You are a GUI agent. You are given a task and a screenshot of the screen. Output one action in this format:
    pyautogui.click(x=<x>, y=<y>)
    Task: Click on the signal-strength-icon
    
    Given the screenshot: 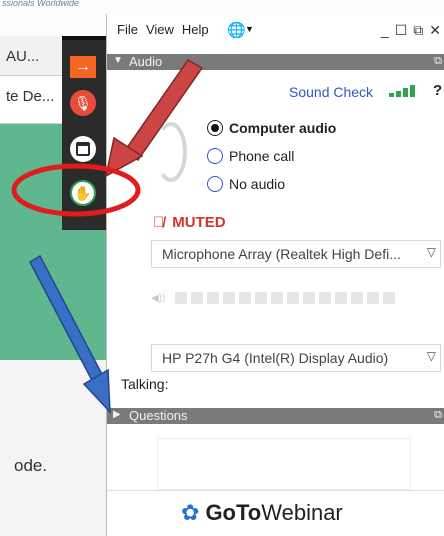 What is the action you would take?
    pyautogui.click(x=402, y=91)
    